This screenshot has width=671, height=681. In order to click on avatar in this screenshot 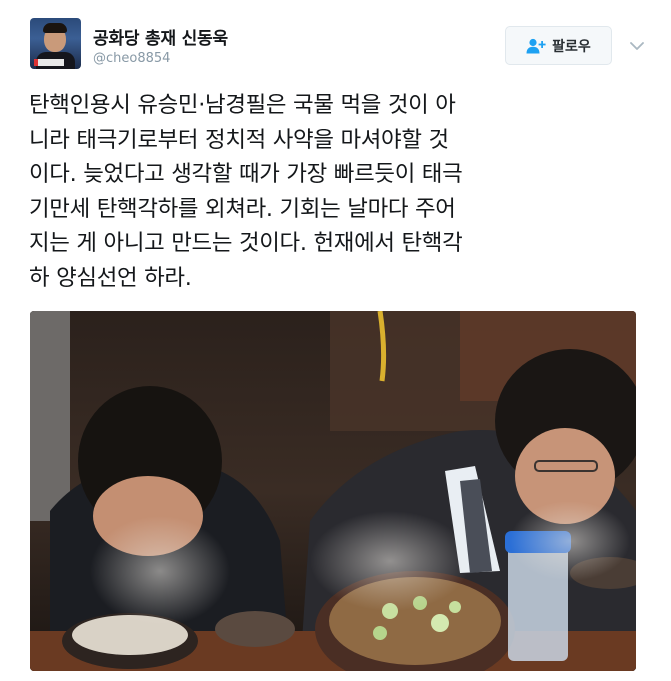, I will do `click(55, 43)`.